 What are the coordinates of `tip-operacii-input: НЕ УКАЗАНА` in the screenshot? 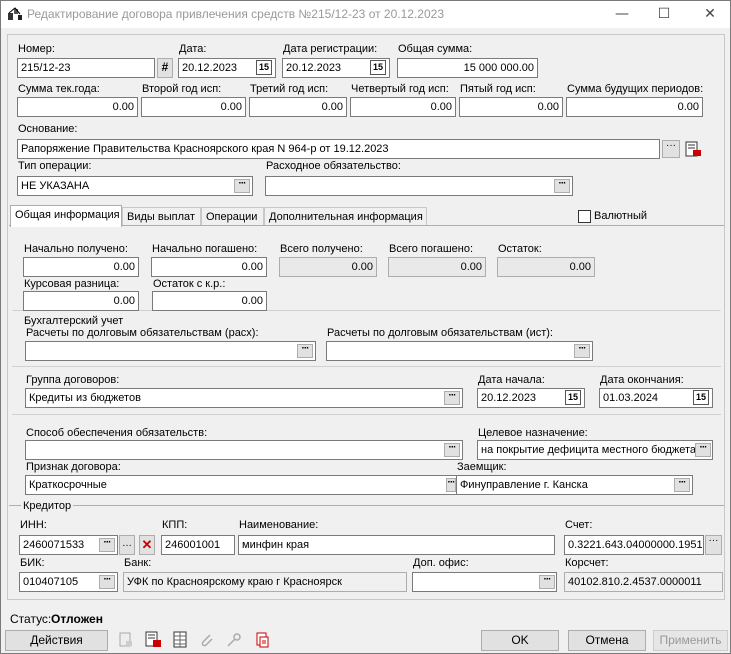 It's located at (135, 186).